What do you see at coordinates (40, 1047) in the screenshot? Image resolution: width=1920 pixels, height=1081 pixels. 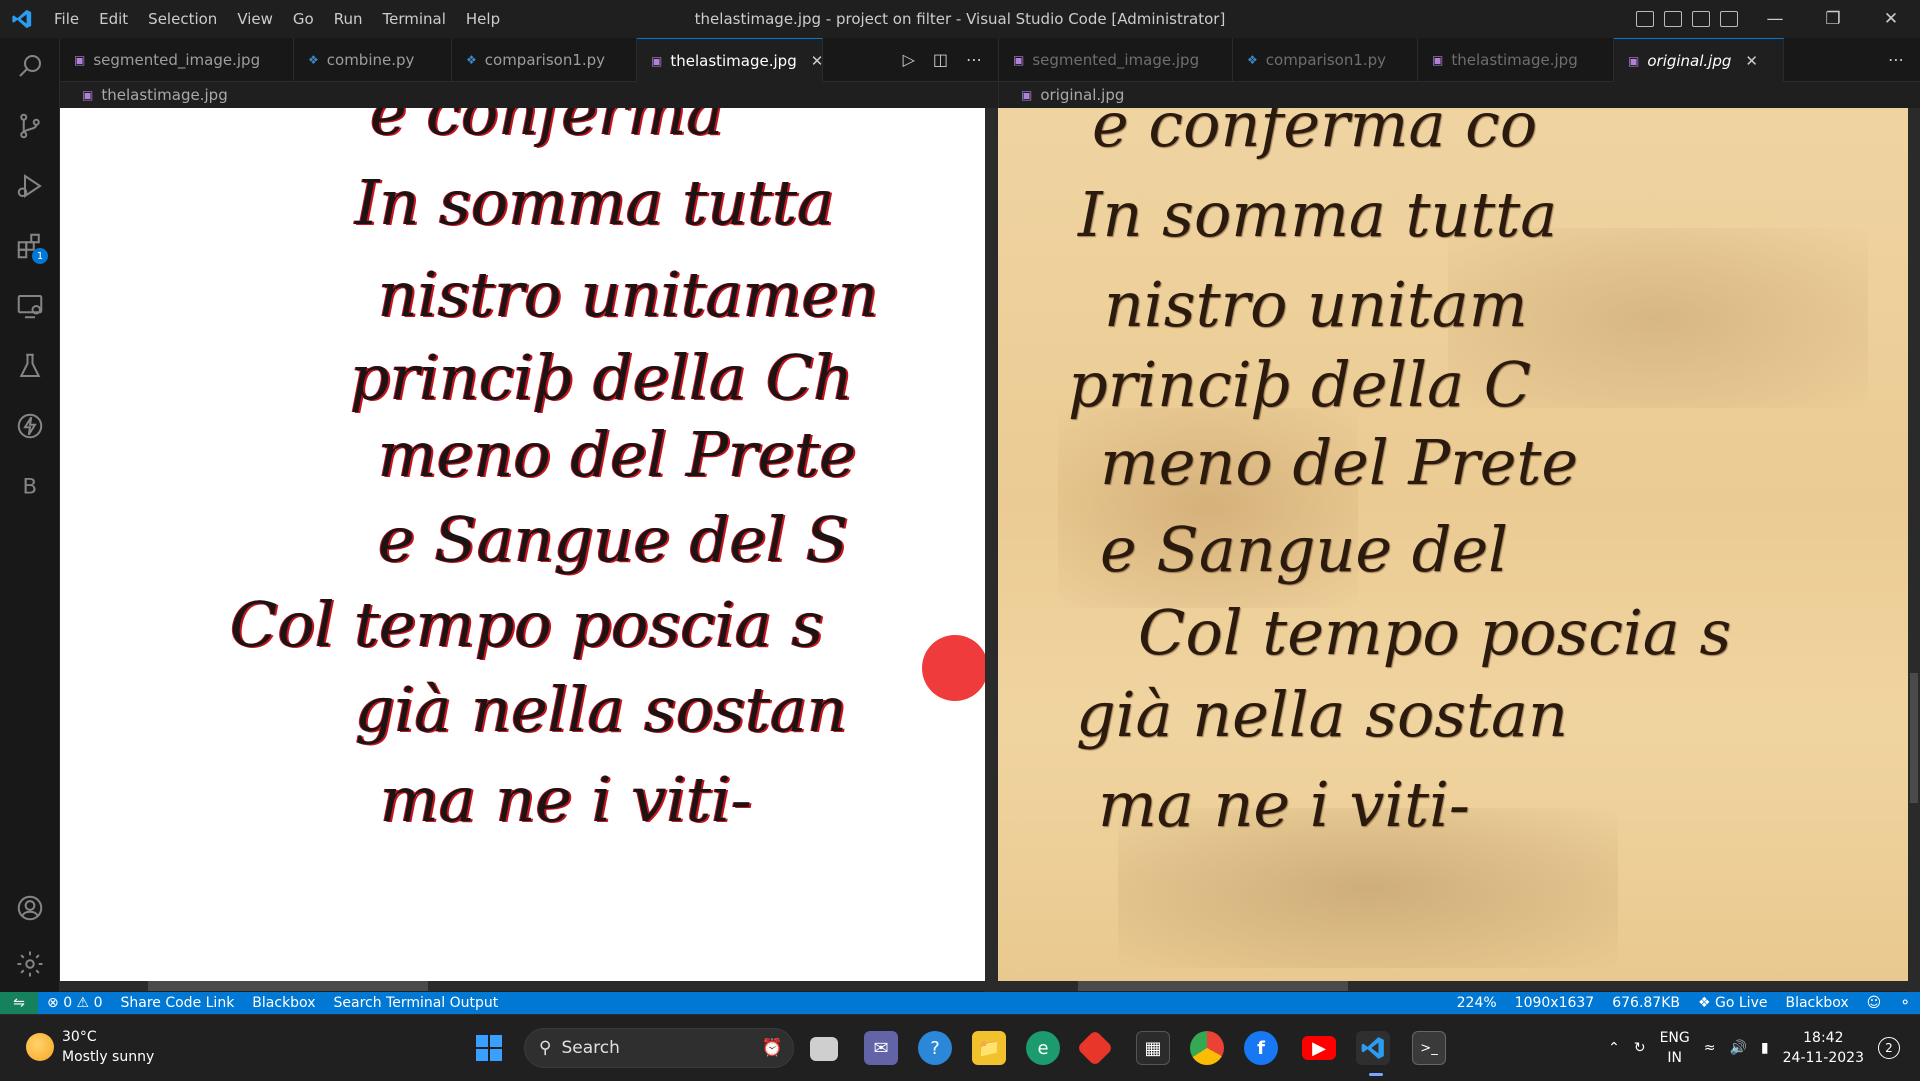 I see `sun-icon` at bounding box center [40, 1047].